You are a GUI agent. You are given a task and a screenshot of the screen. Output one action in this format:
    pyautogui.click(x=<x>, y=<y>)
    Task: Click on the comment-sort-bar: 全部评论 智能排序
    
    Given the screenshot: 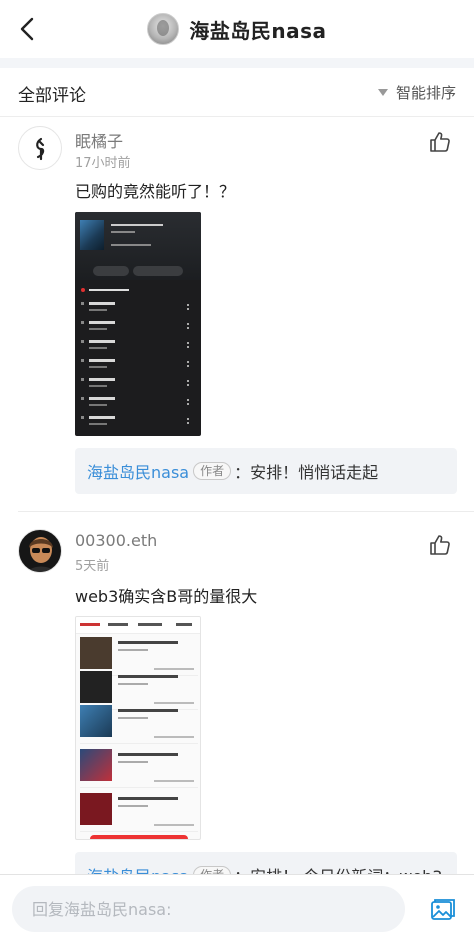 What is the action you would take?
    pyautogui.click(x=237, y=92)
    